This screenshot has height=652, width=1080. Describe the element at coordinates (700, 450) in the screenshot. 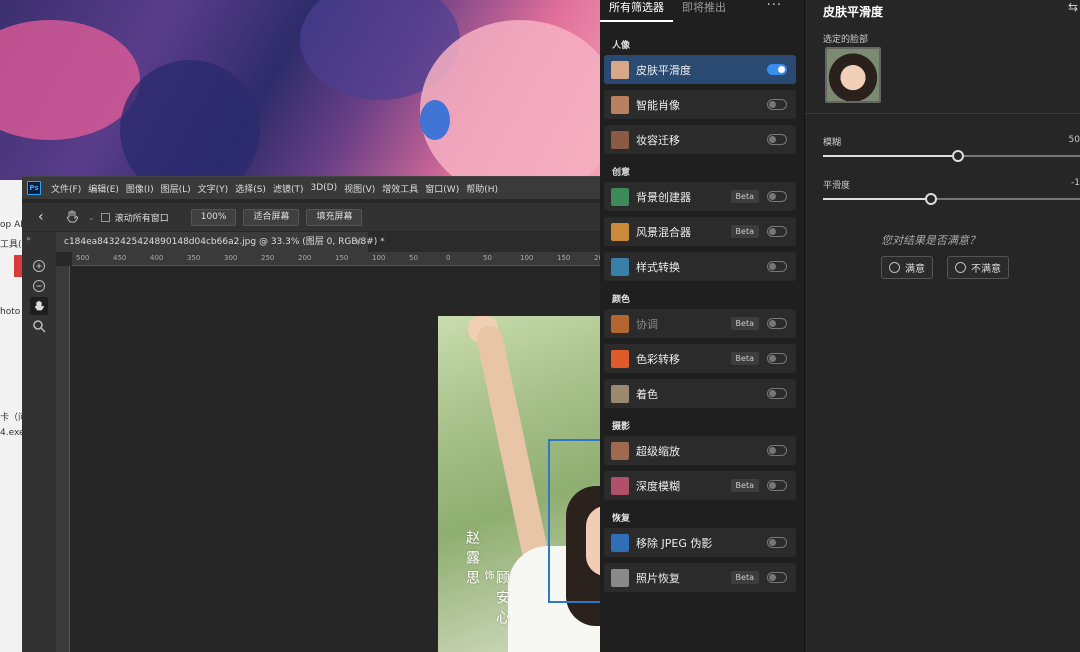

I see `filter-item: 超级缩放` at that location.